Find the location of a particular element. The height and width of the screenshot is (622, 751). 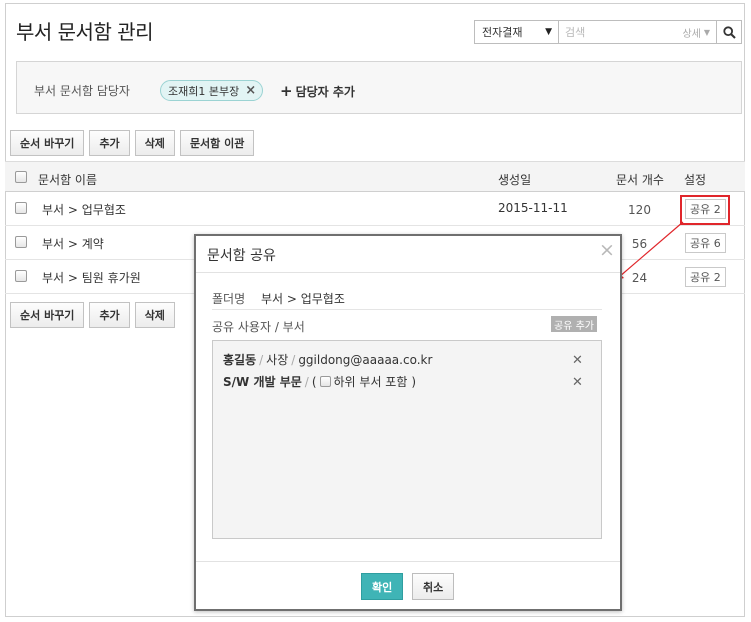

folder-info: 폴더명 부서 > 업무협조 is located at coordinates (278, 298).